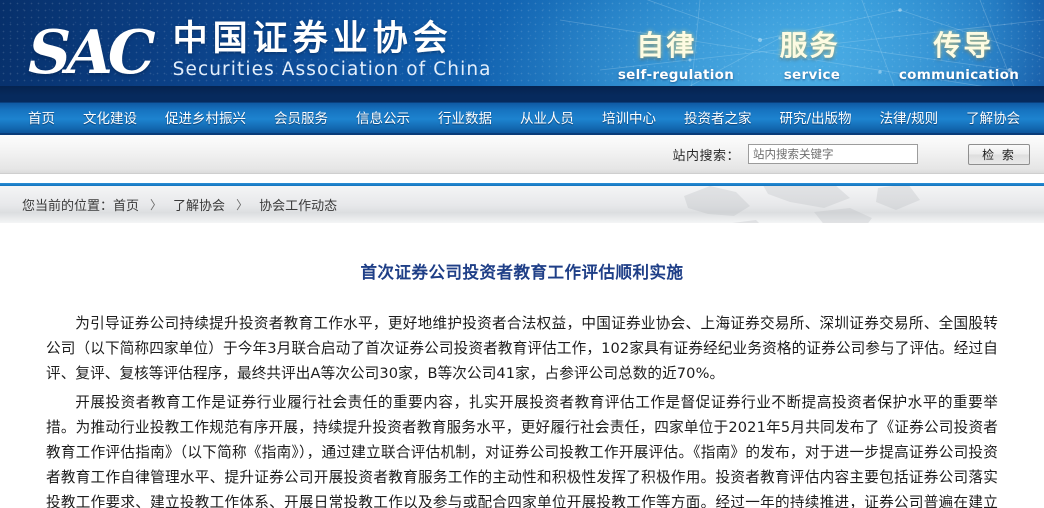  Describe the element at coordinates (110, 119) in the screenshot. I see `nav-item-culture: 文化建设` at that location.